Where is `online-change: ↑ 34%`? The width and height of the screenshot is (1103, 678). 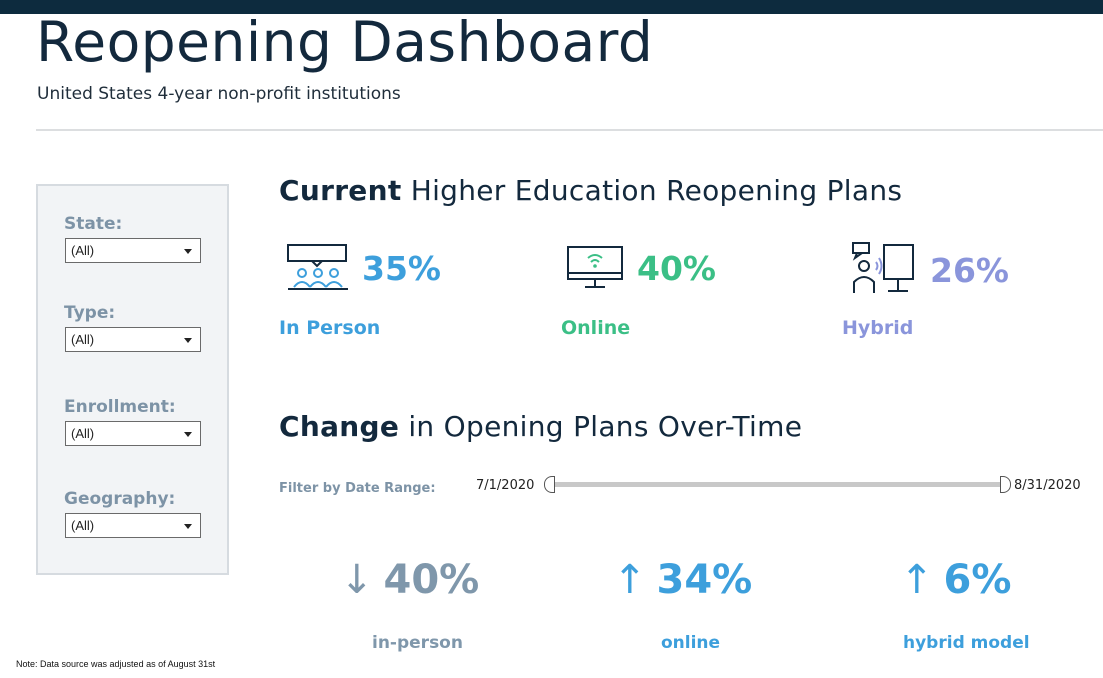
online-change: ↑ 34% is located at coordinates (683, 580).